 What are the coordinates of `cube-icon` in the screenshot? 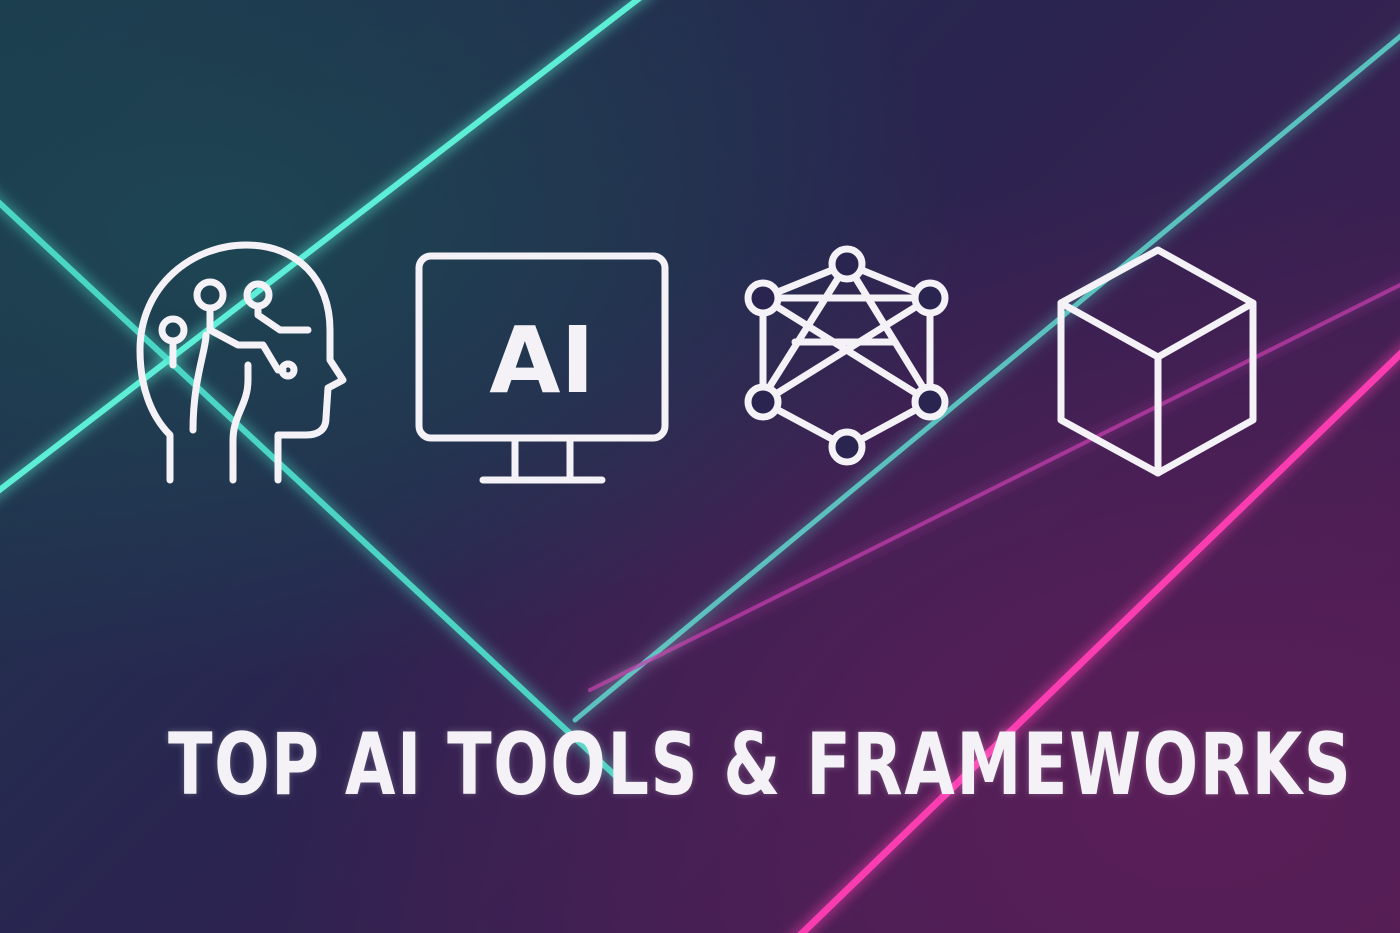 It's located at (1158, 362).